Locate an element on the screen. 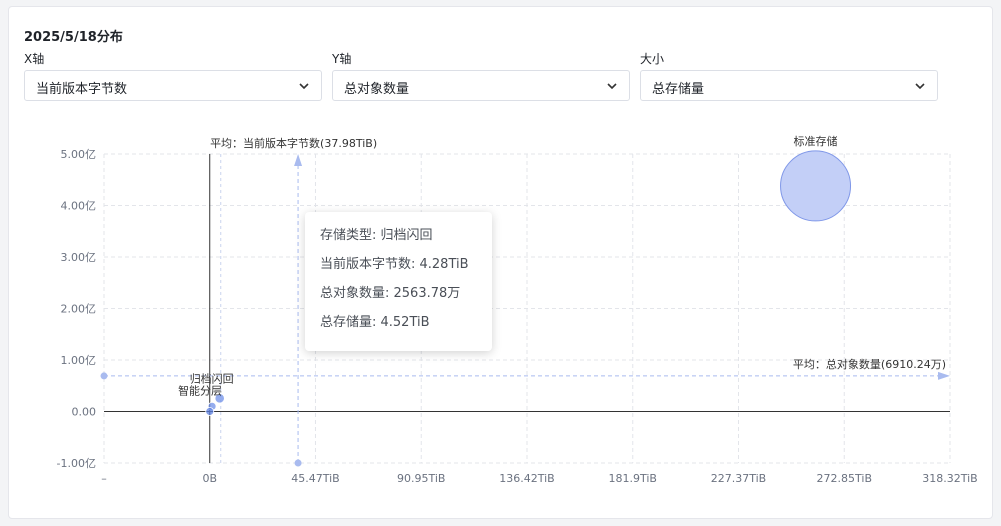  bubble-label: 标准存储 is located at coordinates (816, 141).